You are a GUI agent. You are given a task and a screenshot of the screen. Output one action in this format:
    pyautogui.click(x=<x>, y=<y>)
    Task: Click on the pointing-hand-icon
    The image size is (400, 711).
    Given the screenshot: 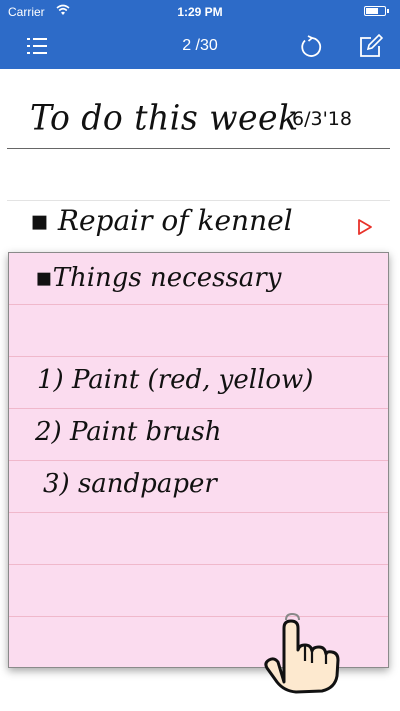 What is the action you would take?
    pyautogui.click(x=302, y=653)
    